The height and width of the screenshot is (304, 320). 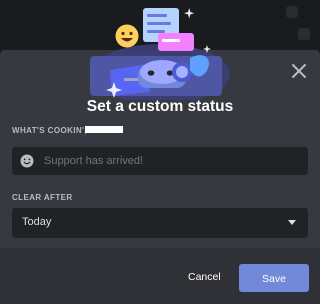 What do you see at coordinates (175, 161) in the screenshot?
I see `status-text-field` at bounding box center [175, 161].